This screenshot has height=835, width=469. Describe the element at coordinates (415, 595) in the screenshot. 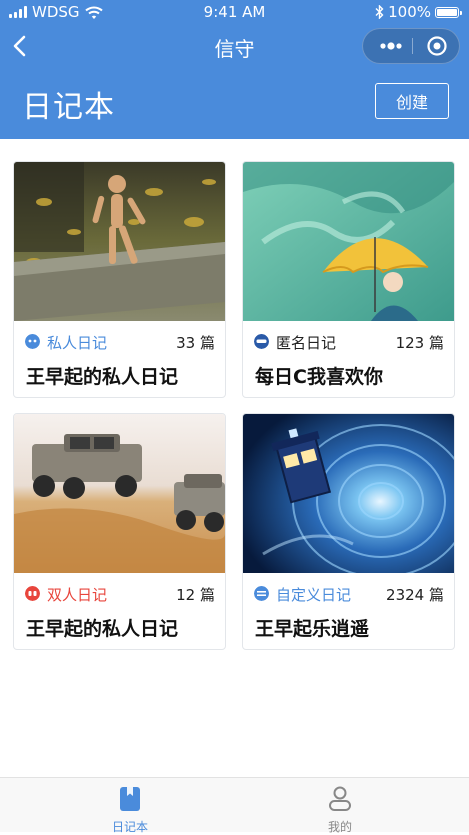

I see `entry-count: 2324 篇` at that location.